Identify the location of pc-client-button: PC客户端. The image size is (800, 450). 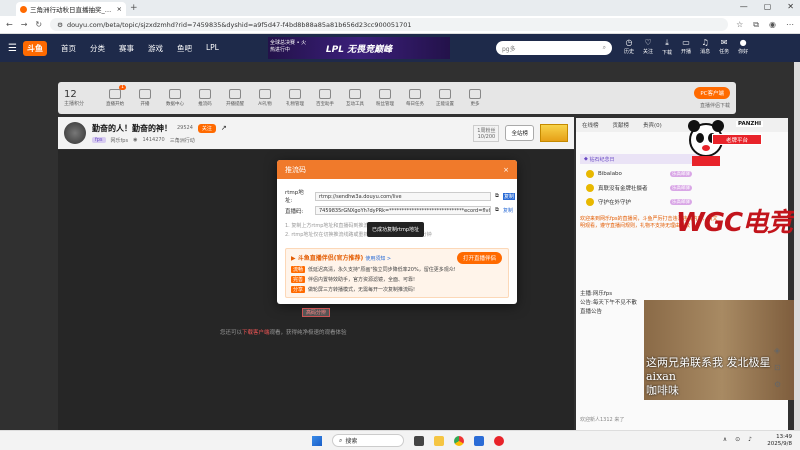
(712, 93).